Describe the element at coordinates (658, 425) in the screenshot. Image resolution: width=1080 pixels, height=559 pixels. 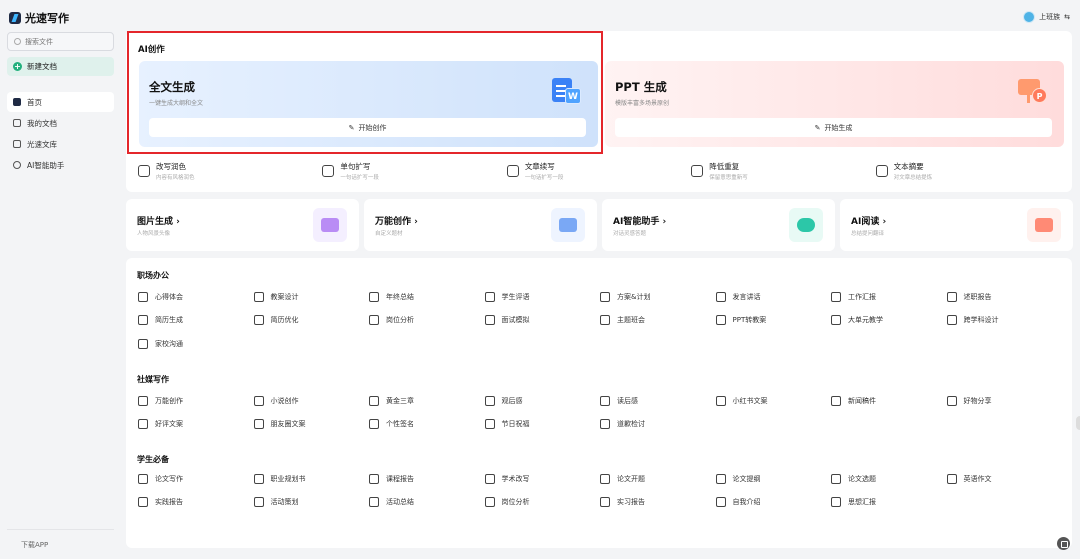
I see `template-item: 道歉检讨` at that location.